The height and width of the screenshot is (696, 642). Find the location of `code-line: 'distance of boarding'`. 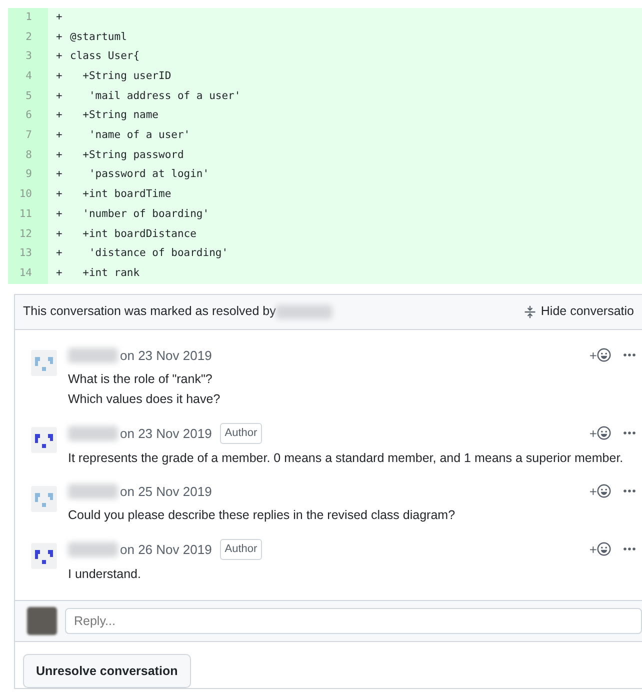

code-line: 'distance of boarding' is located at coordinates (158, 254).